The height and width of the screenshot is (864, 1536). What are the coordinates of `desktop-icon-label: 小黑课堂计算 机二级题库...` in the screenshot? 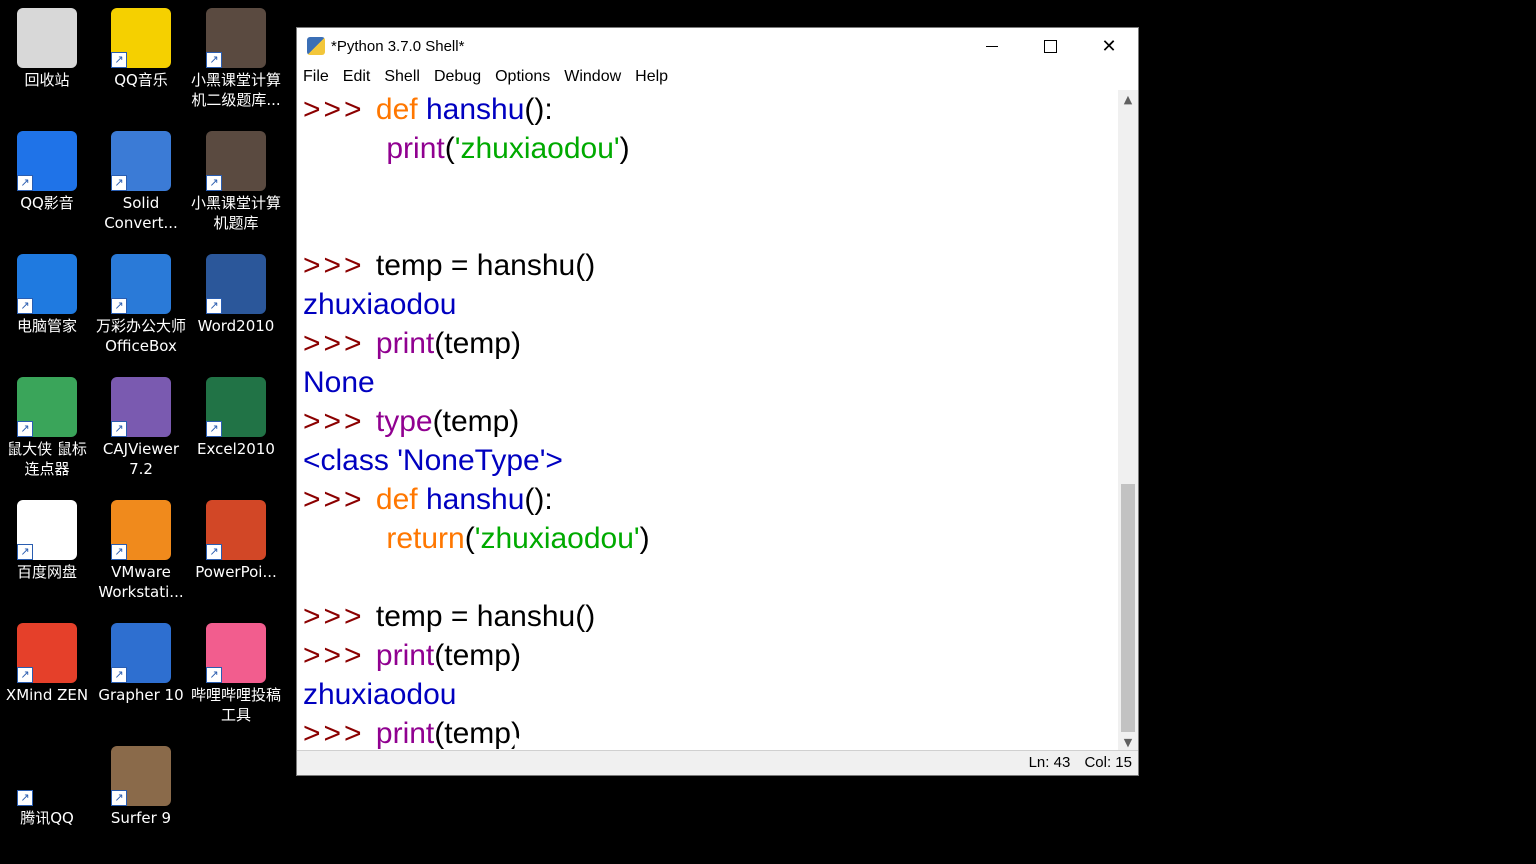 It's located at (235, 90).